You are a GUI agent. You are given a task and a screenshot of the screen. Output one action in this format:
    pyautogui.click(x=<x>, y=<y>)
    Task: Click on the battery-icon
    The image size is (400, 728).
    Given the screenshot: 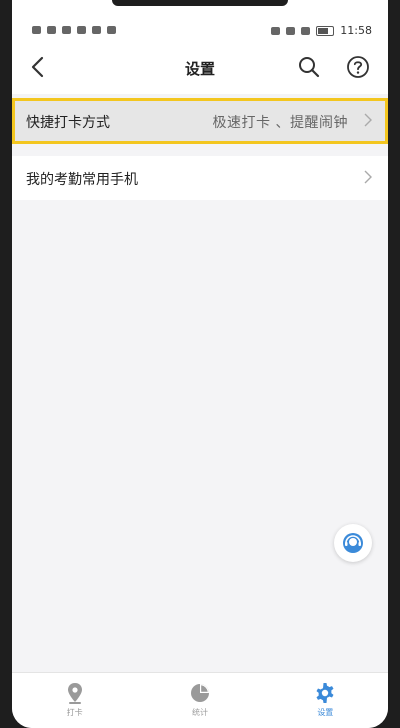 What is the action you would take?
    pyautogui.click(x=325, y=30)
    